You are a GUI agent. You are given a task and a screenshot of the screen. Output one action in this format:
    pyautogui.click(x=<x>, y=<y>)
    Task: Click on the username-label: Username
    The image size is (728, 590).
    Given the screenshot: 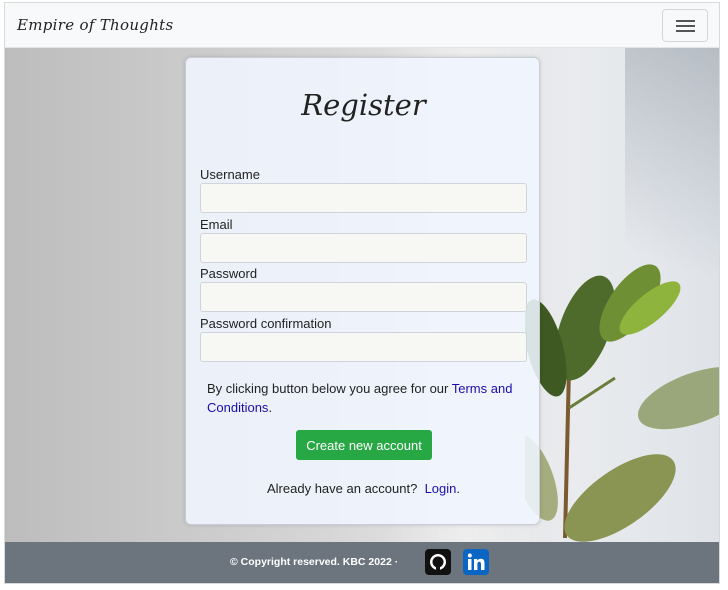 What is the action you would take?
    pyautogui.click(x=230, y=174)
    